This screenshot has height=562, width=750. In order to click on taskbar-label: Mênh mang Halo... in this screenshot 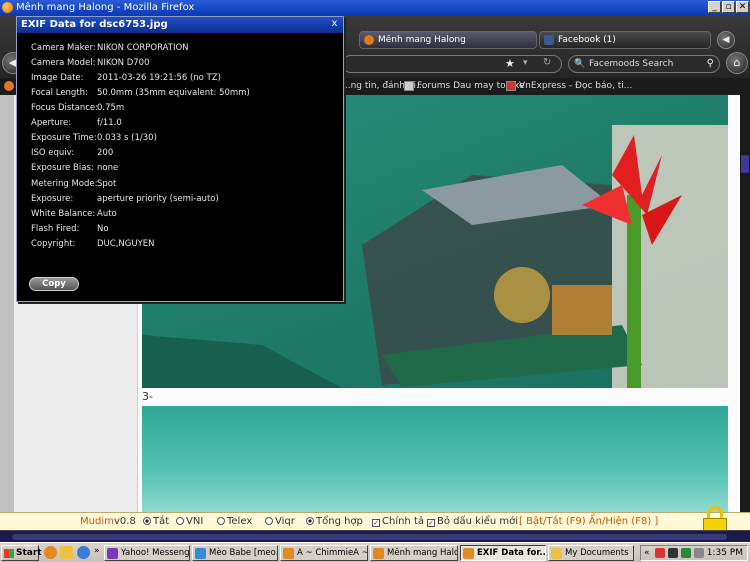, I will do `click(422, 553)`.